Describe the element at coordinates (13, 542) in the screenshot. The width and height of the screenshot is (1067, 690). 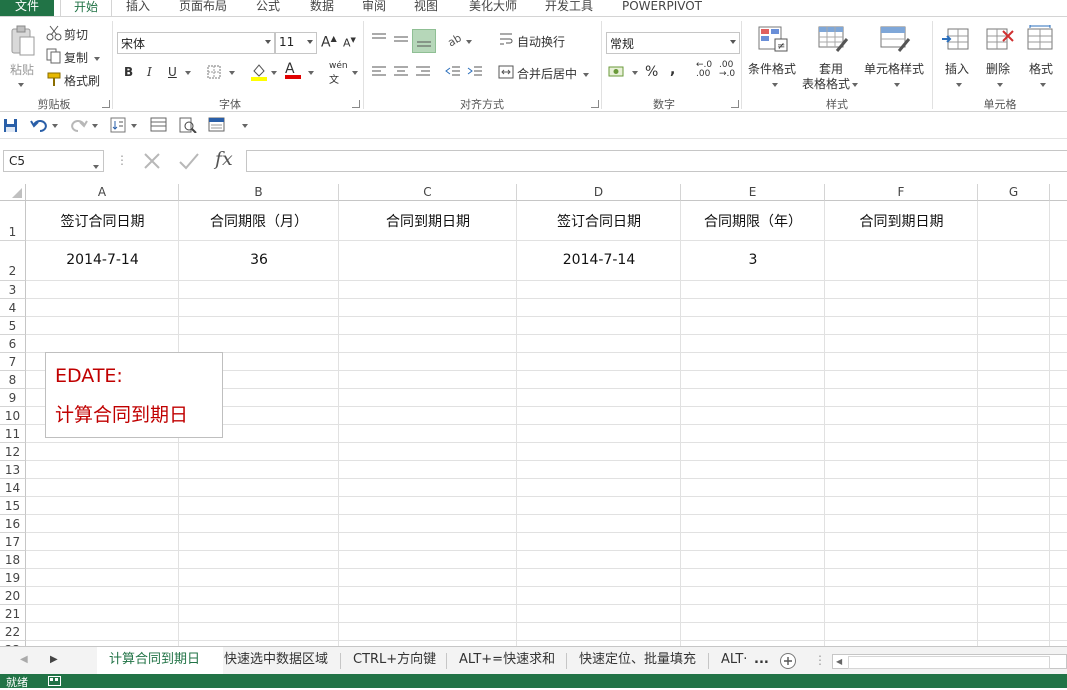
I see `row-header-17: 17` at that location.